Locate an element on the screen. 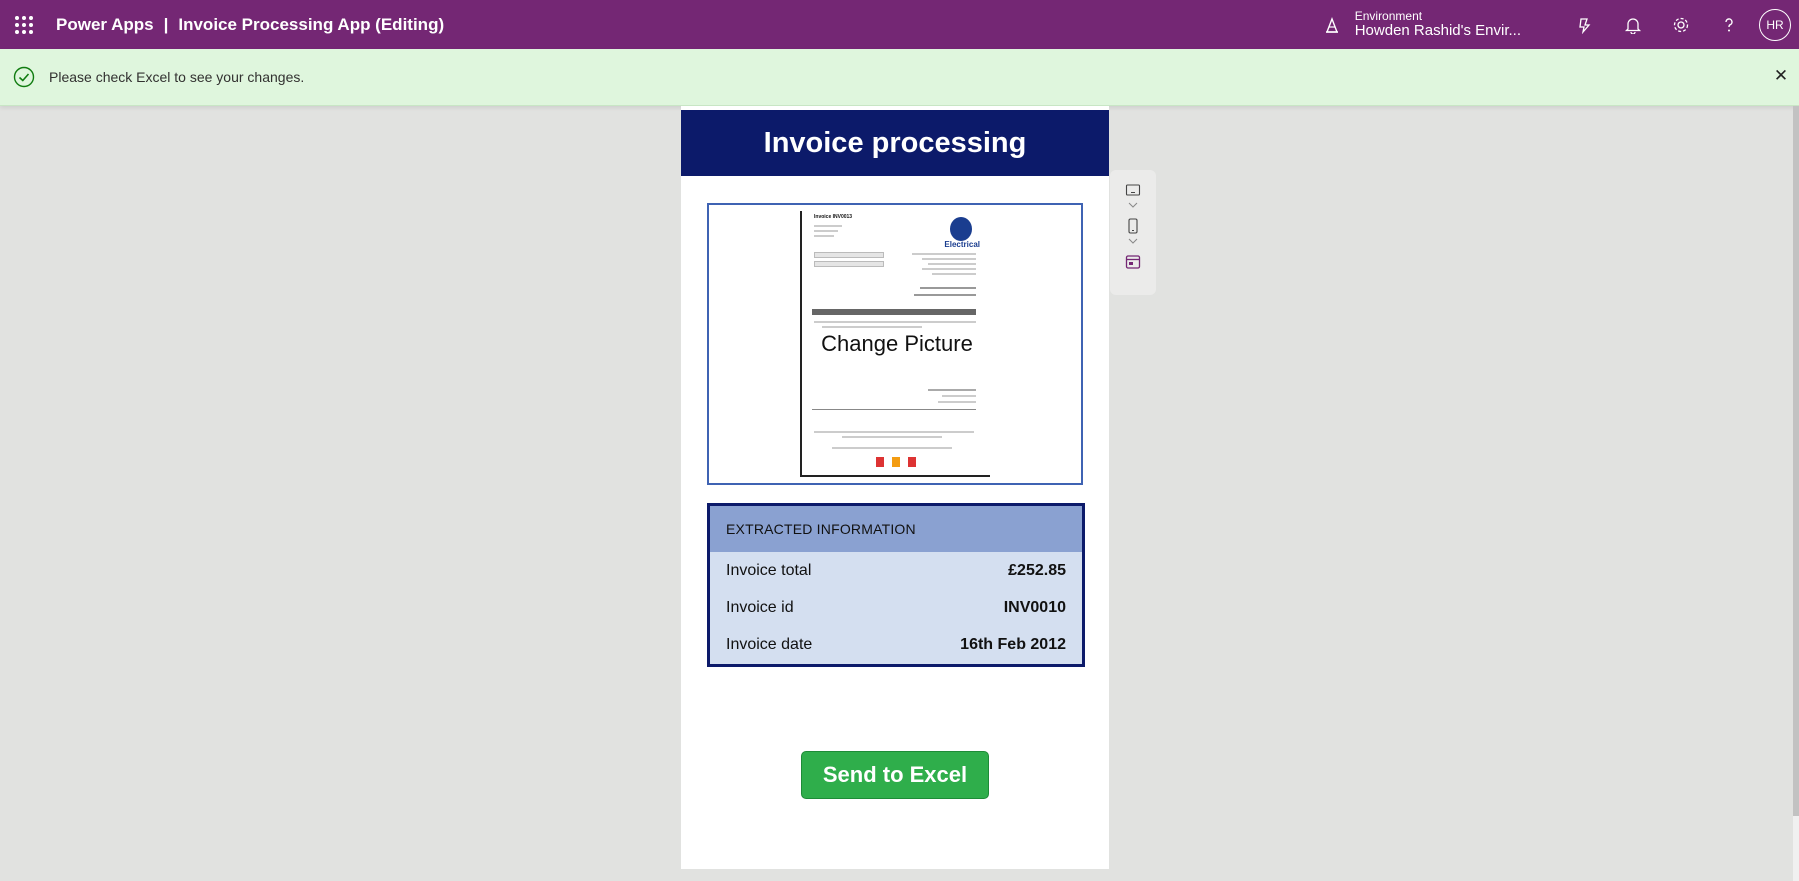 Image resolution: width=1799 pixels, height=881 pixels. info-label: Invoice id is located at coordinates (760, 607).